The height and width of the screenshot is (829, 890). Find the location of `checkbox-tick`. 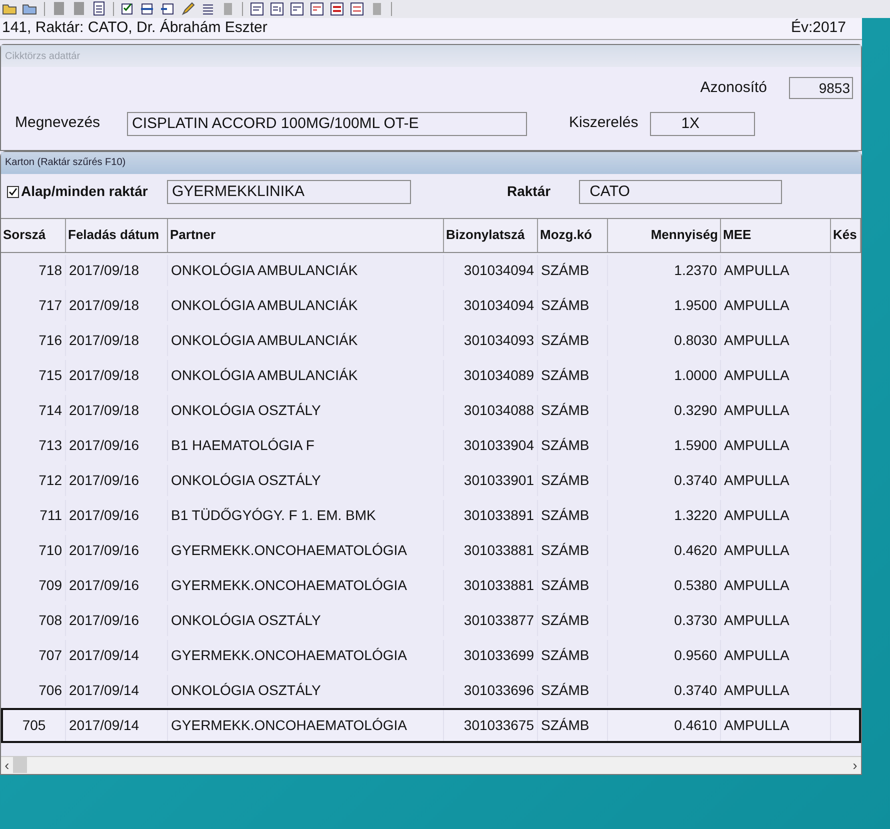

checkbox-tick is located at coordinates (13, 192).